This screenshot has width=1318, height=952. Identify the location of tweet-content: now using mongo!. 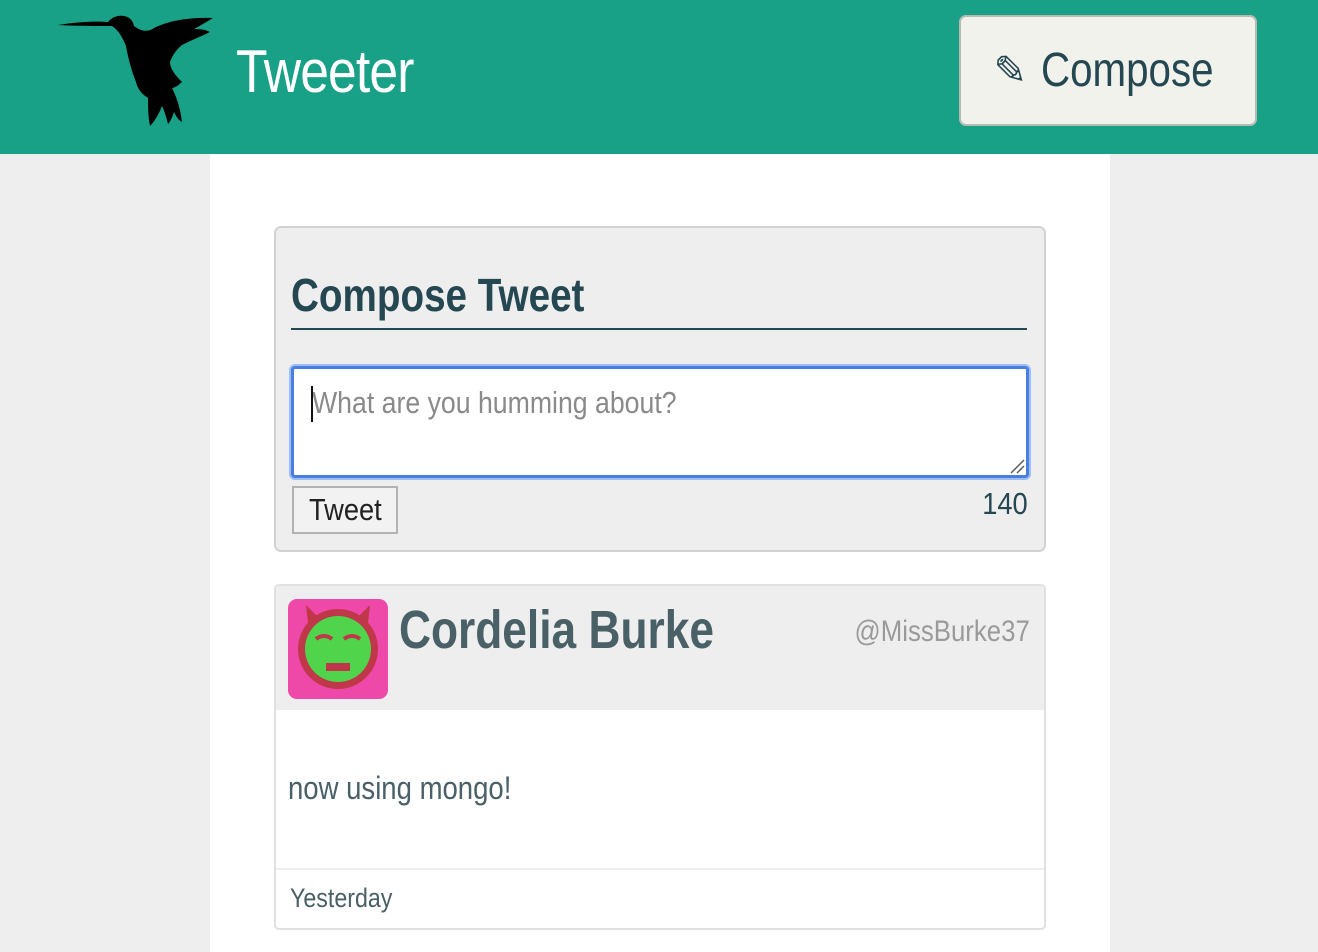
(400, 788).